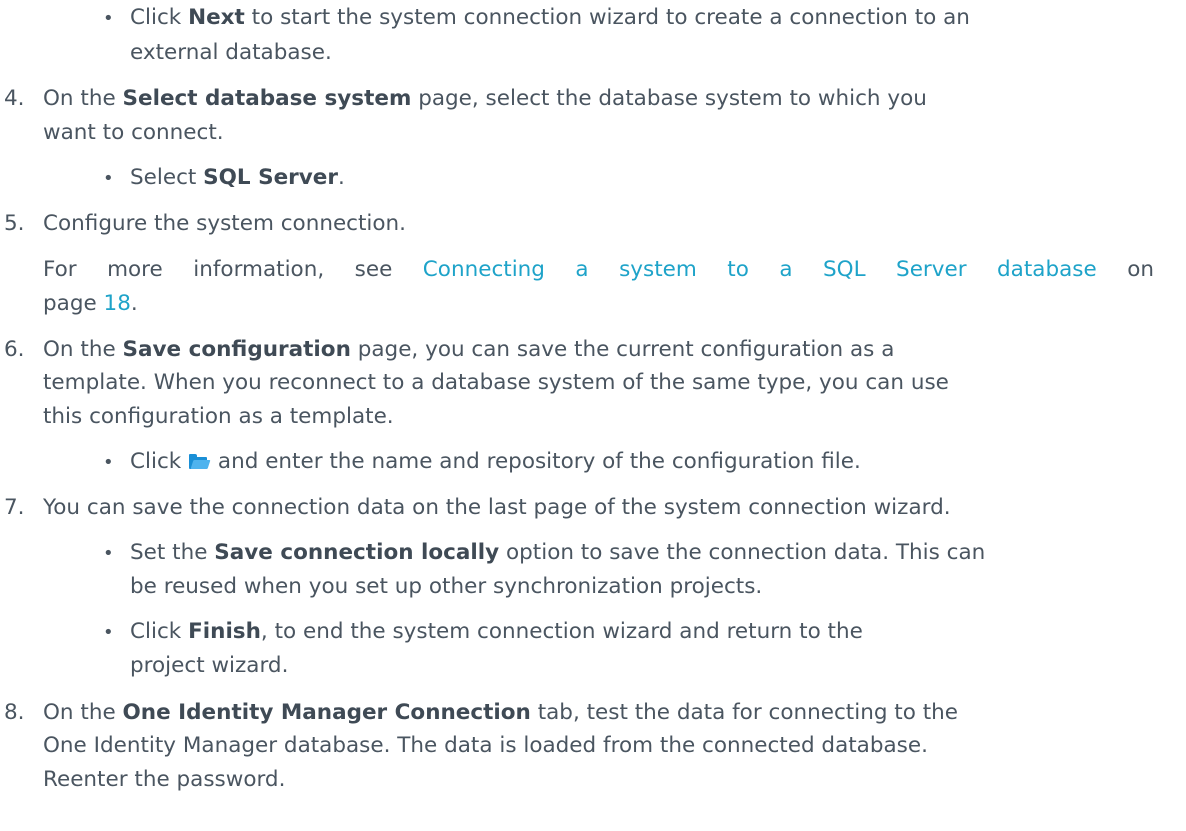  Describe the element at coordinates (14, 507) in the screenshot. I see `step-number: 7.` at that location.